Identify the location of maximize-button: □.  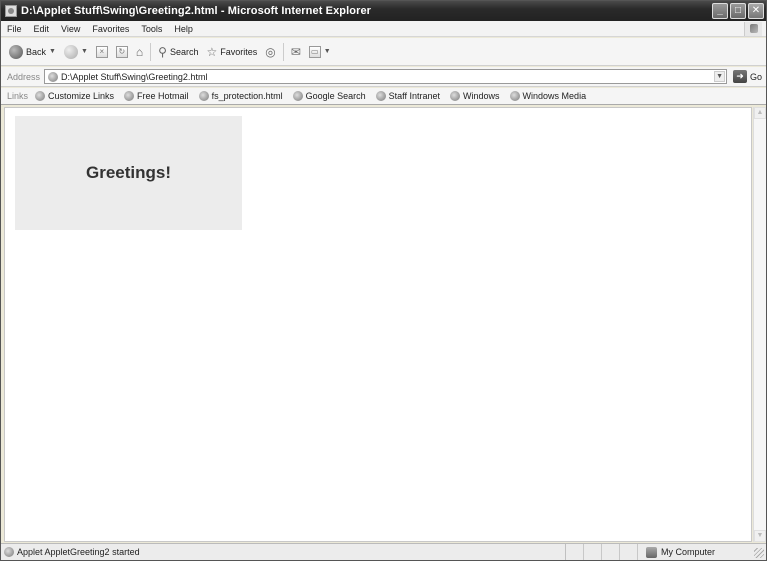
(738, 11).